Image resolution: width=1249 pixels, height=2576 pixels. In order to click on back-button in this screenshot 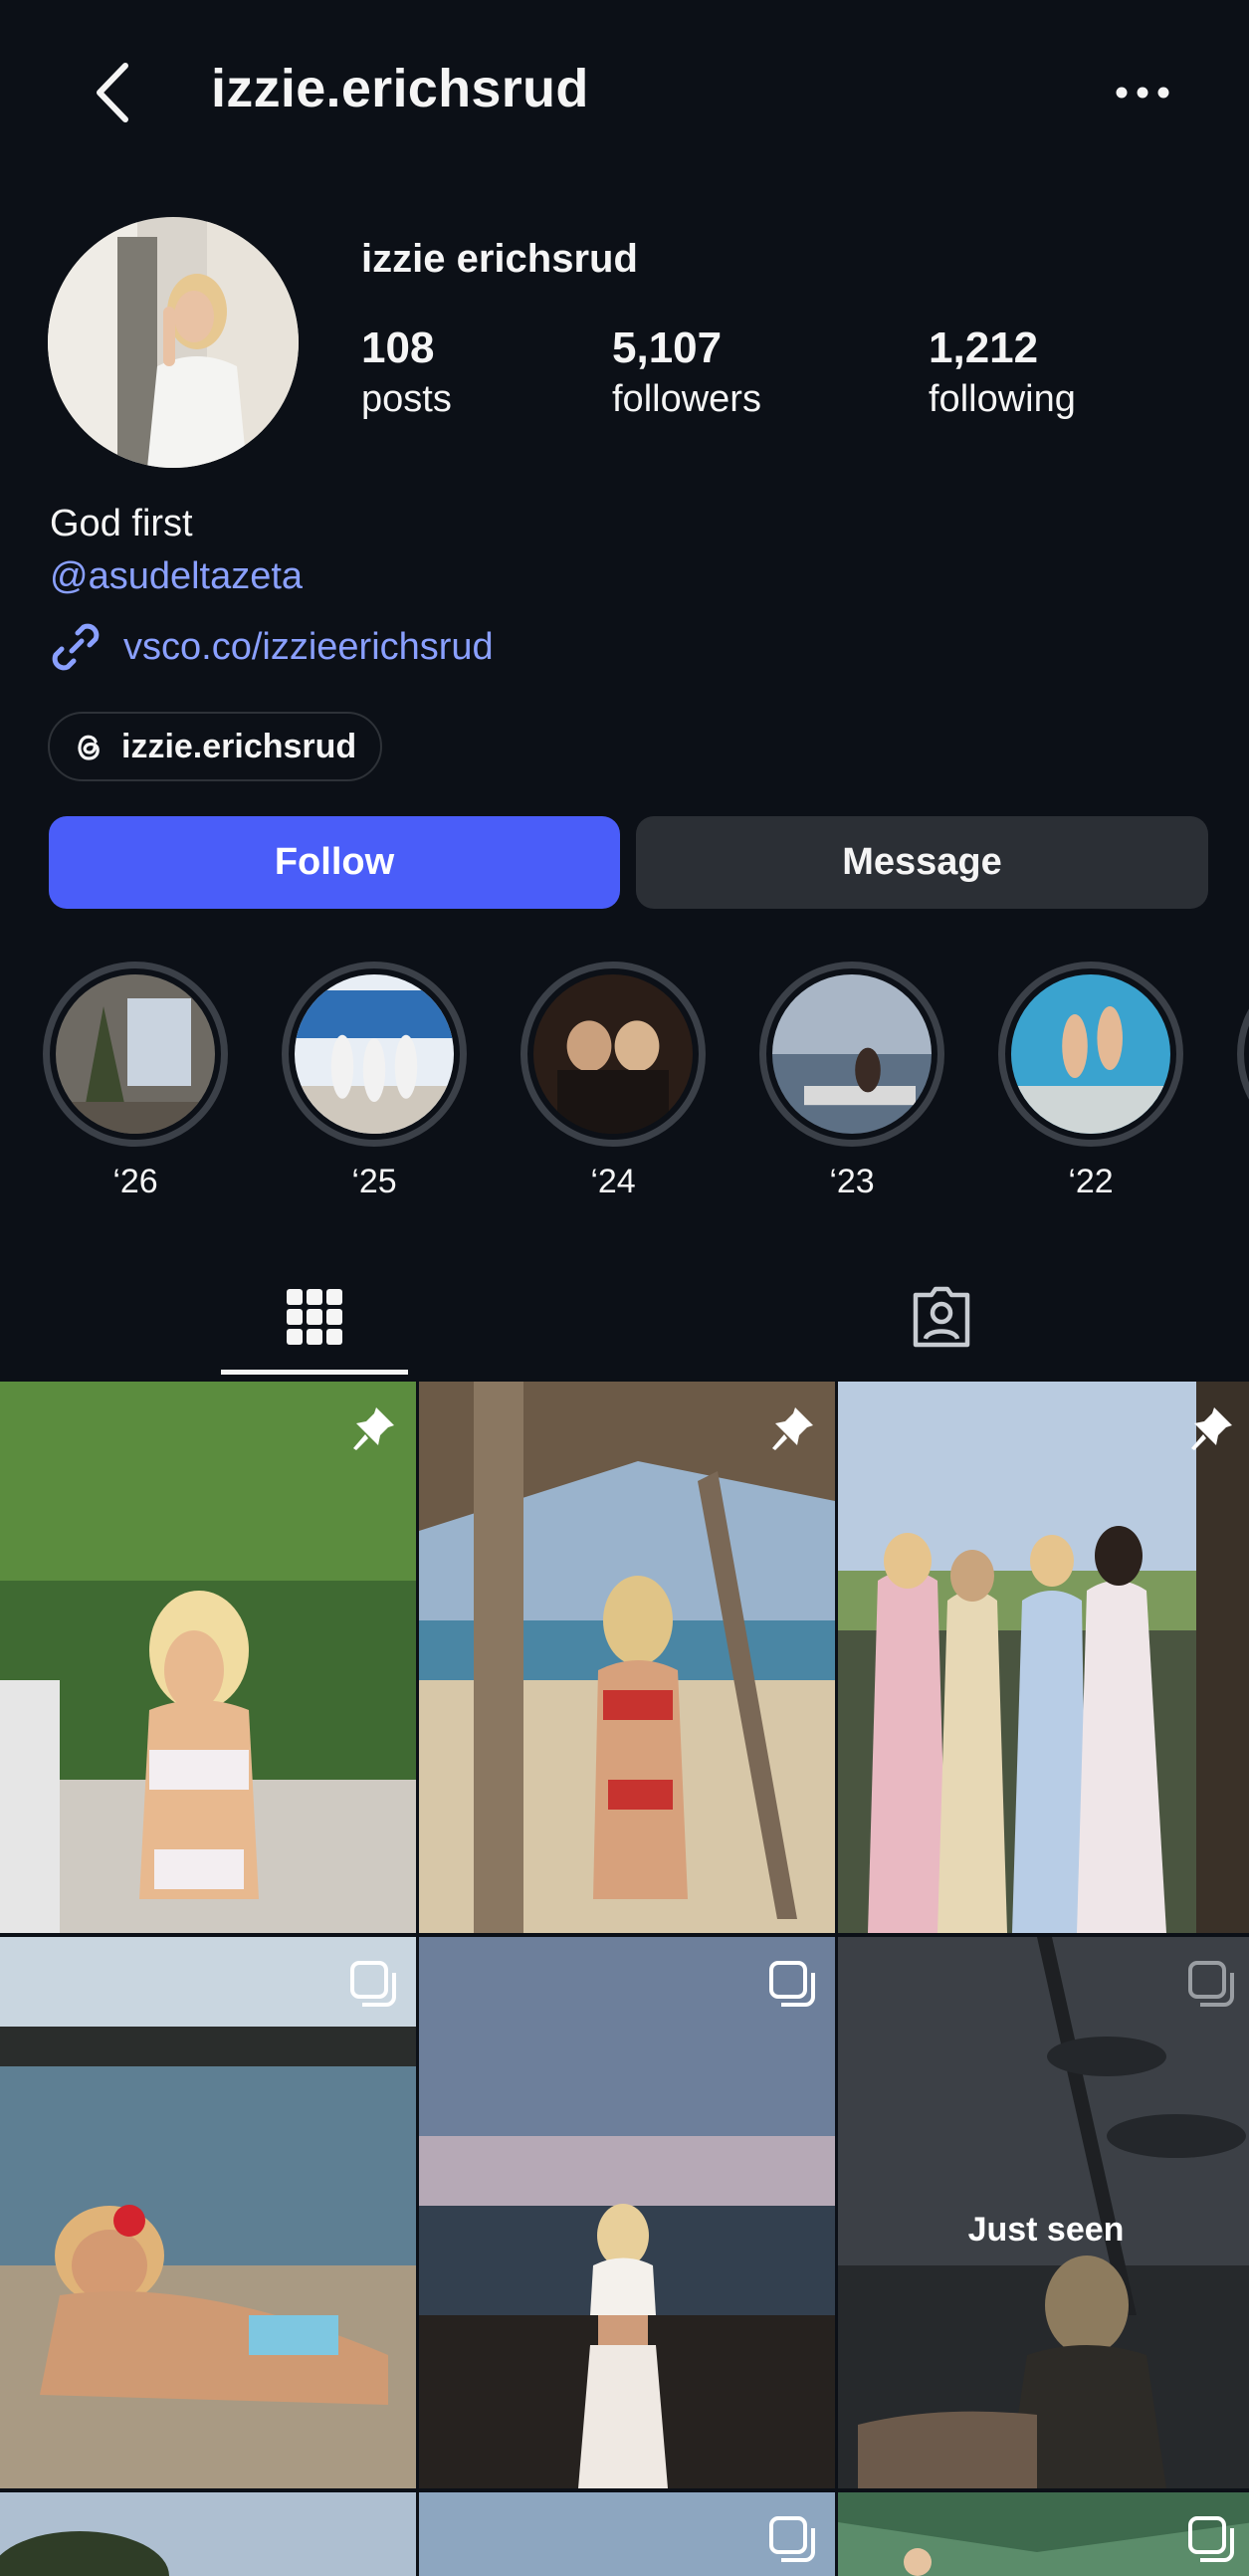, I will do `click(112, 92)`.